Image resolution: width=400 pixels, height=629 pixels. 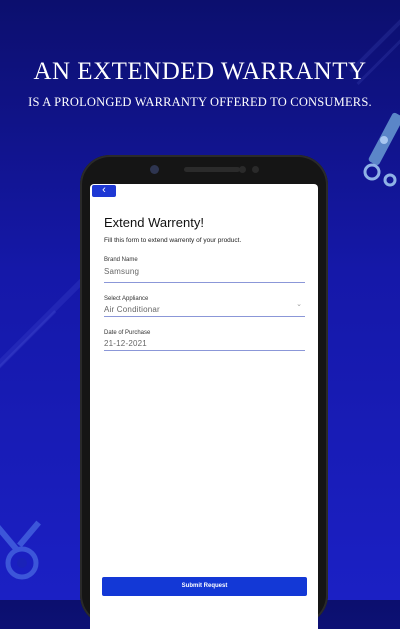 What do you see at coordinates (125, 343) in the screenshot?
I see `purchase-date-input: 21-12-2021` at bounding box center [125, 343].